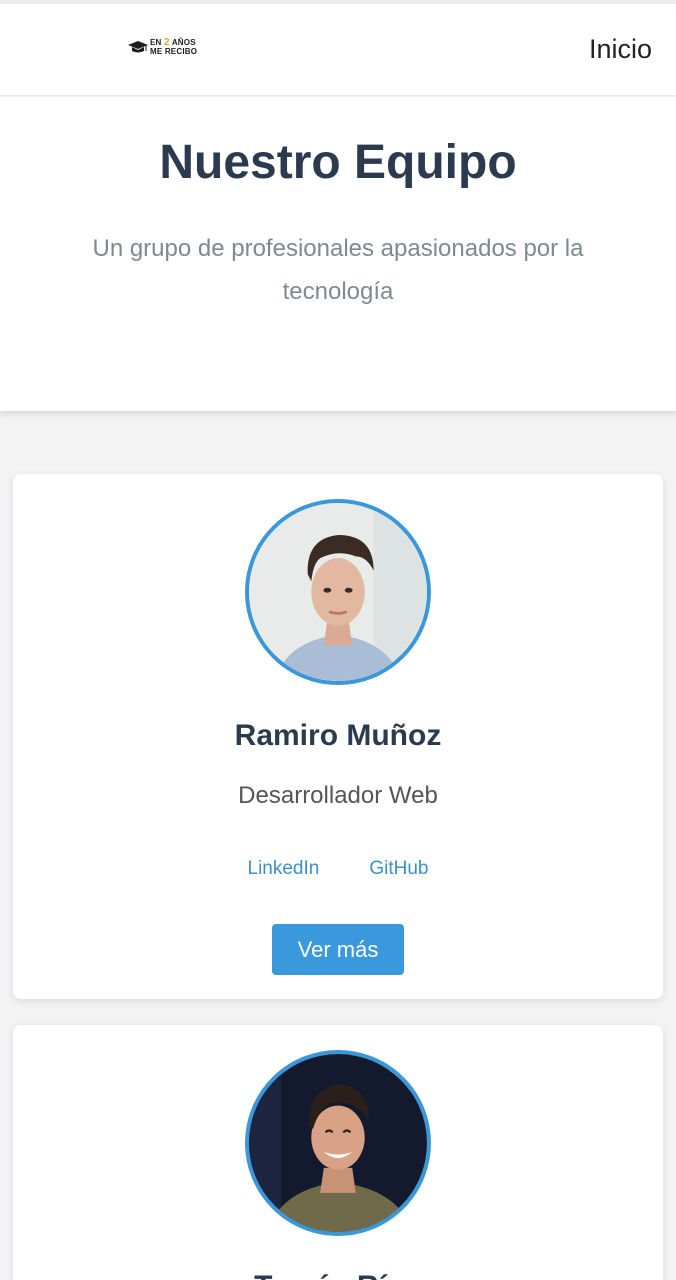  Describe the element at coordinates (284, 869) in the screenshot. I see `linkedin-link: LinkedIn` at that location.